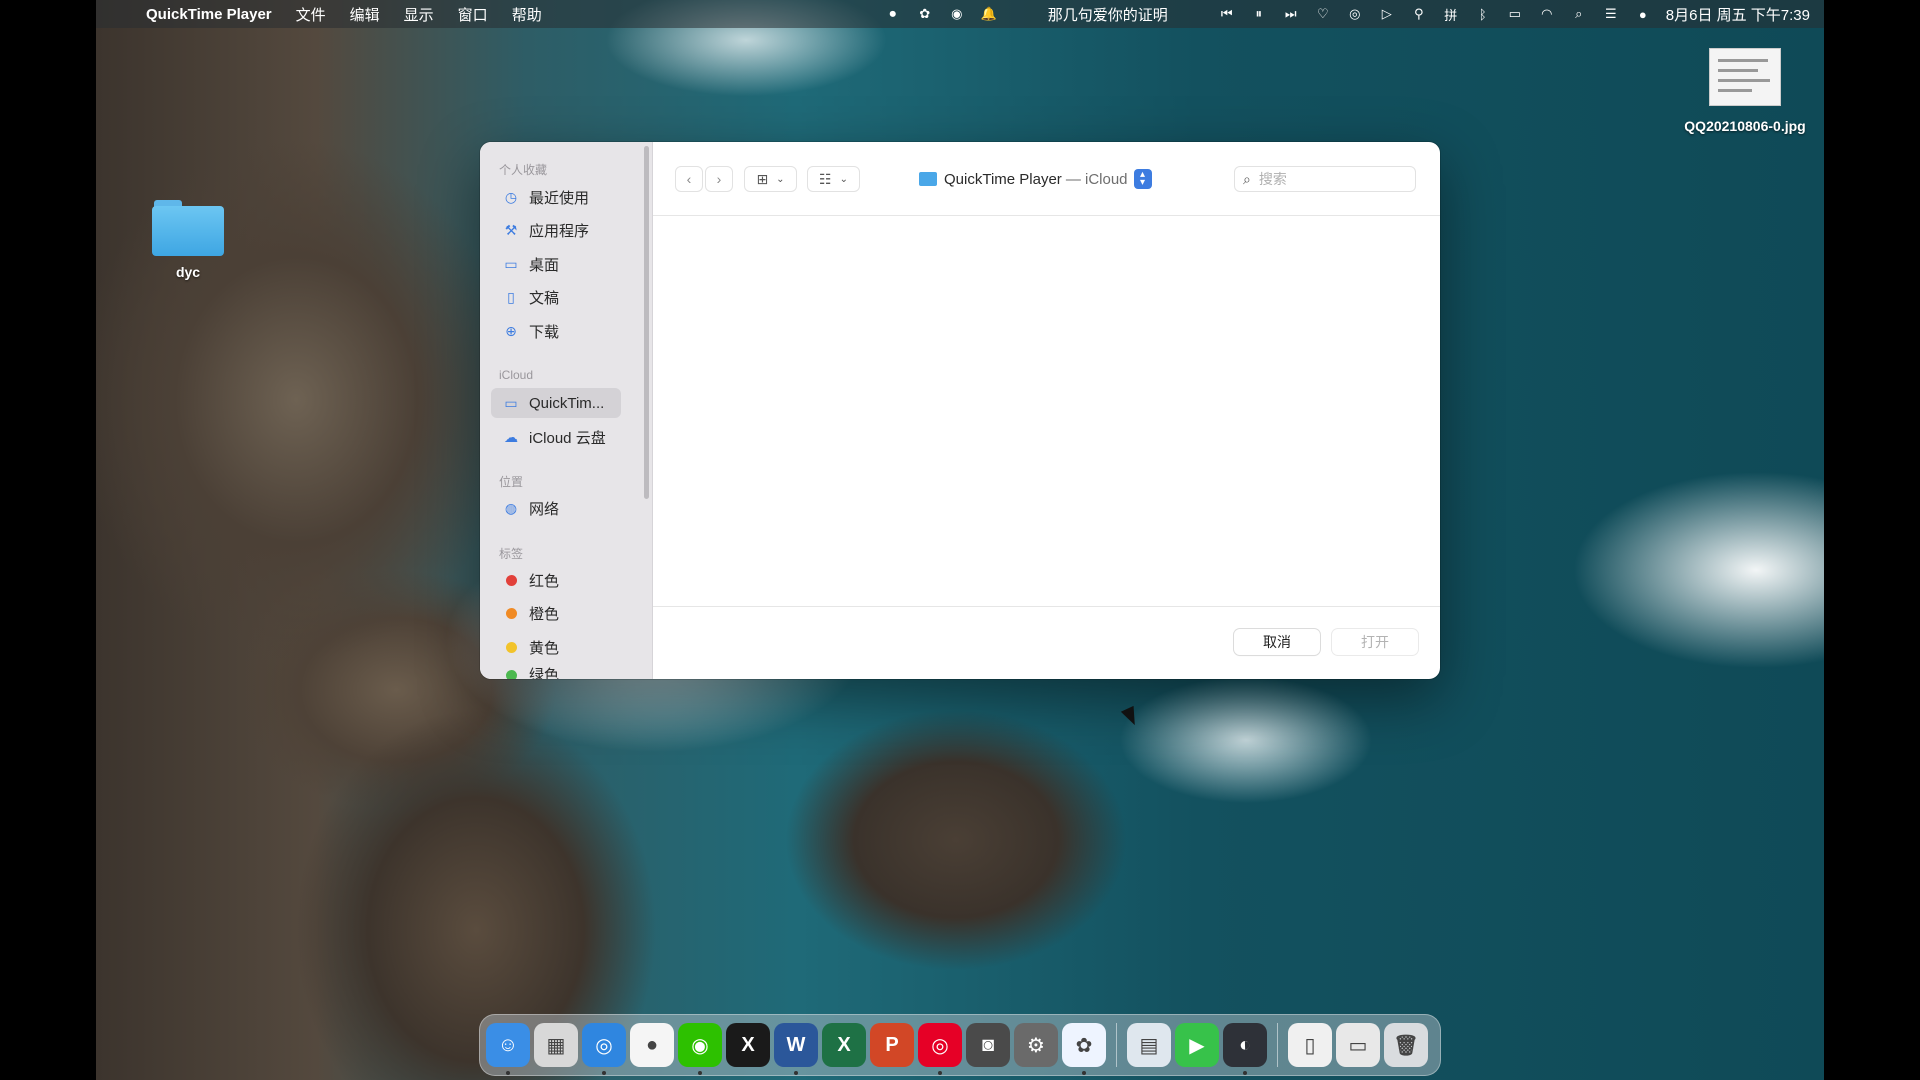 The image size is (1920, 1080). What do you see at coordinates (1131, 717) in the screenshot?
I see `mouse-cursor-icon` at bounding box center [1131, 717].